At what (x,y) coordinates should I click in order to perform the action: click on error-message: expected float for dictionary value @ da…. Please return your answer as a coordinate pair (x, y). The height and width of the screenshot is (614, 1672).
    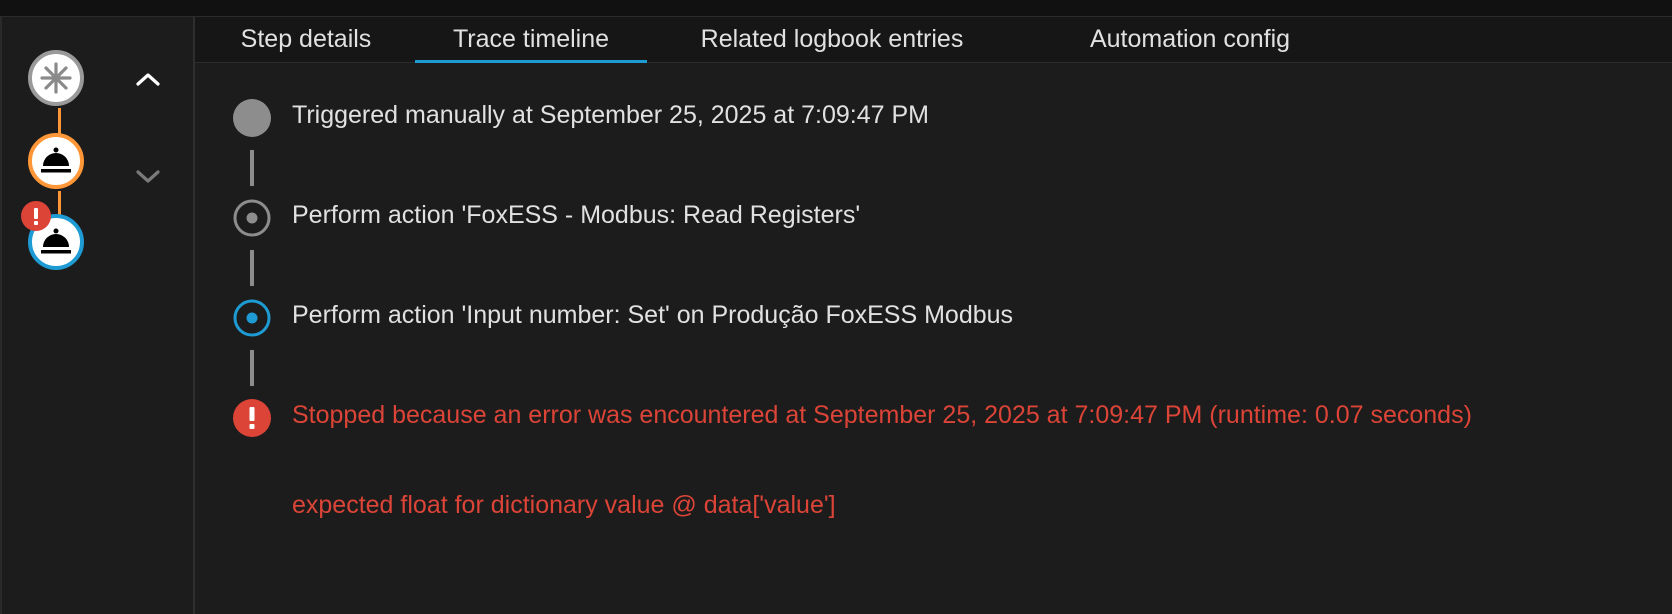
    Looking at the image, I should click on (564, 505).